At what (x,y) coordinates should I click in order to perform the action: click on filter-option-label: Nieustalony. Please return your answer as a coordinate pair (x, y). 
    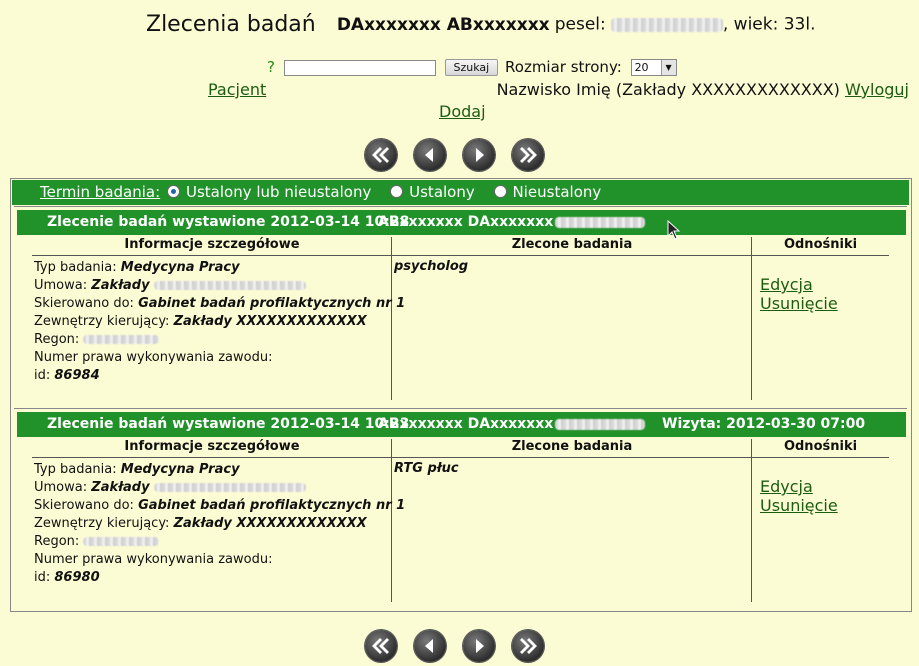
    Looking at the image, I should click on (557, 192).